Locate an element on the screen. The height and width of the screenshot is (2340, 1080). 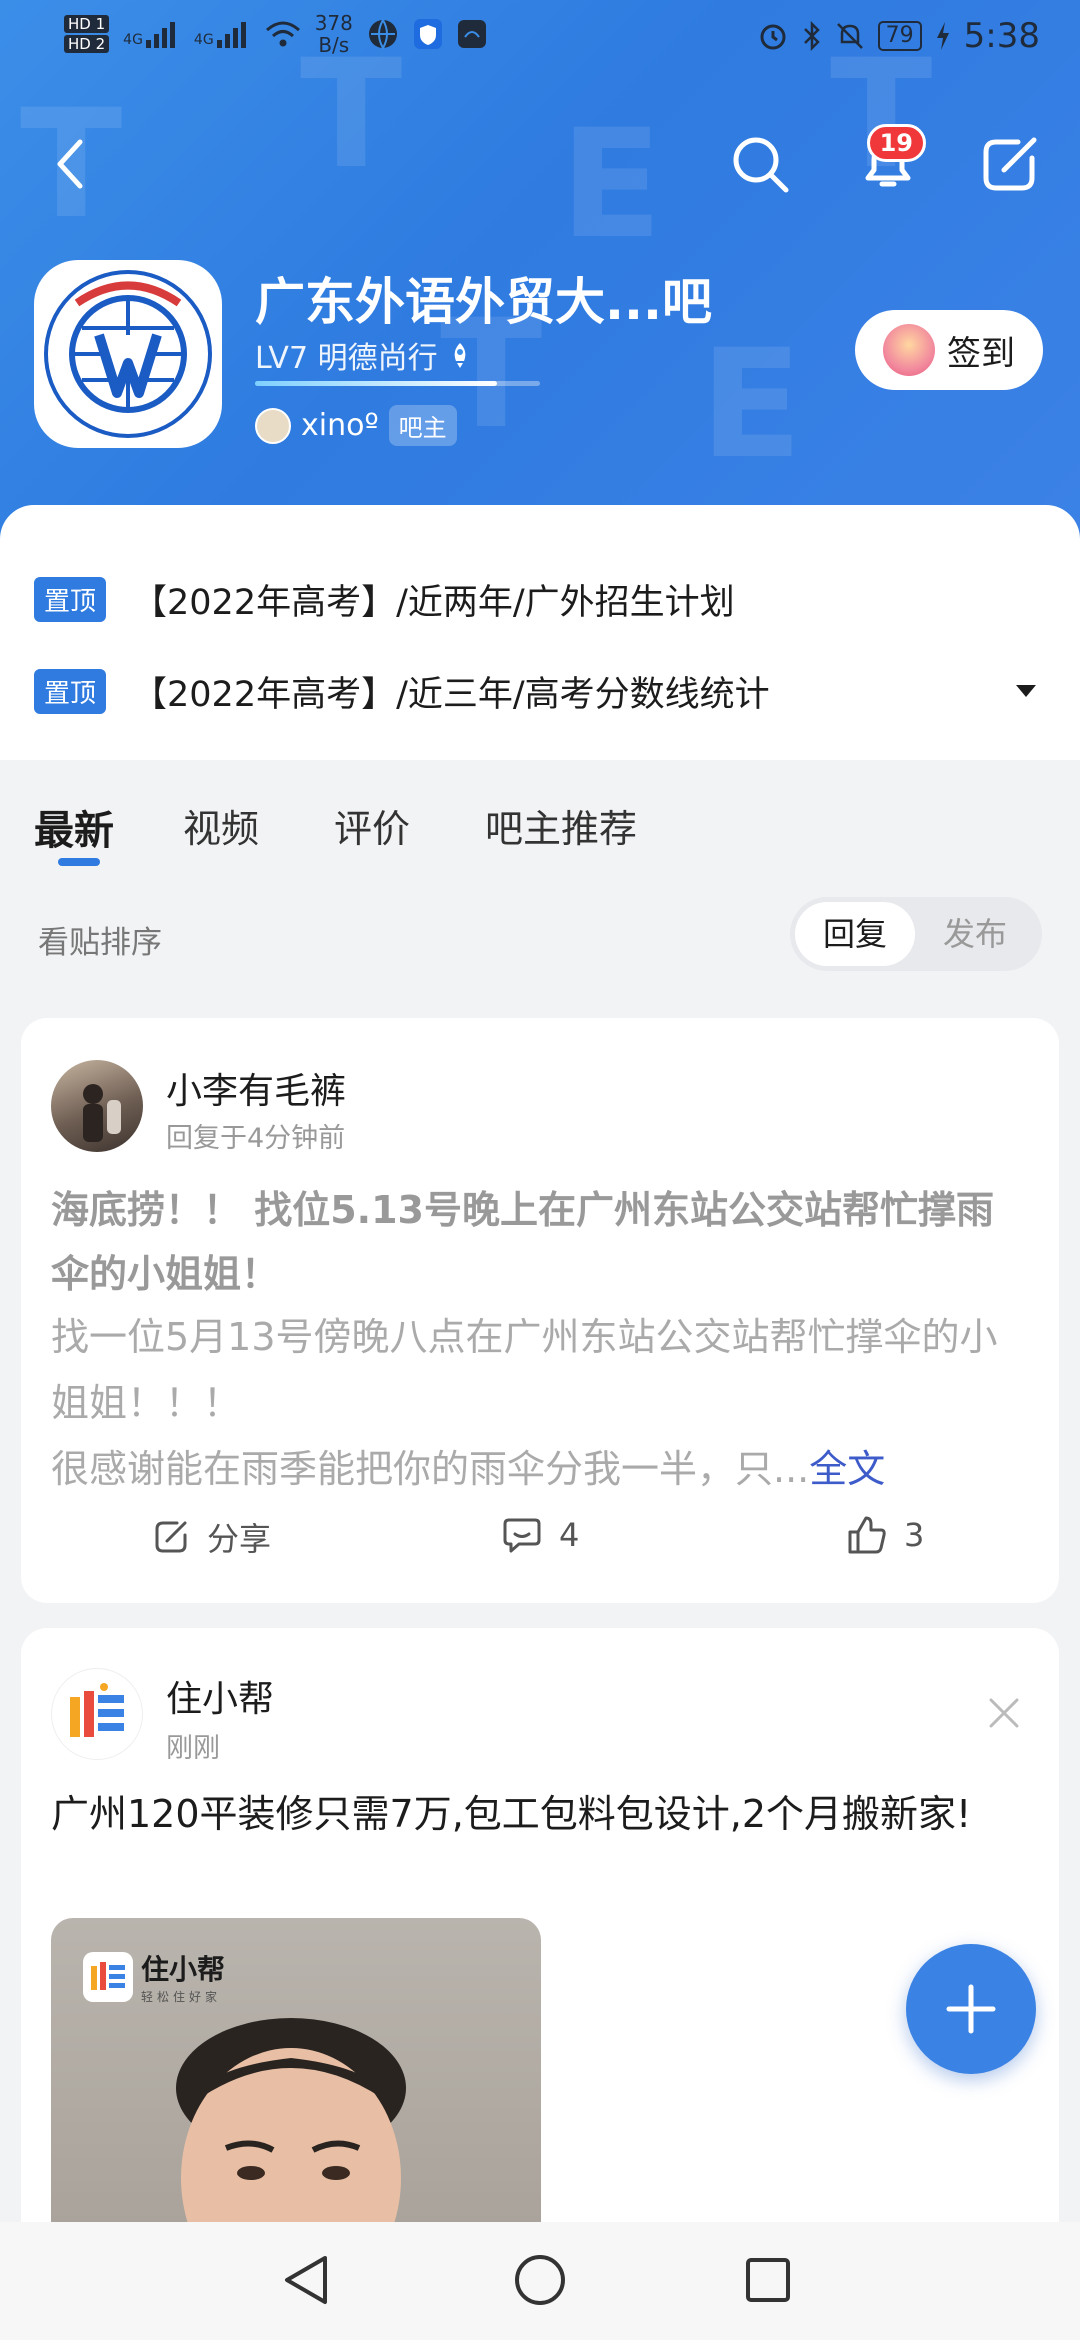
thumbs-up-icon is located at coordinates (867, 1535).